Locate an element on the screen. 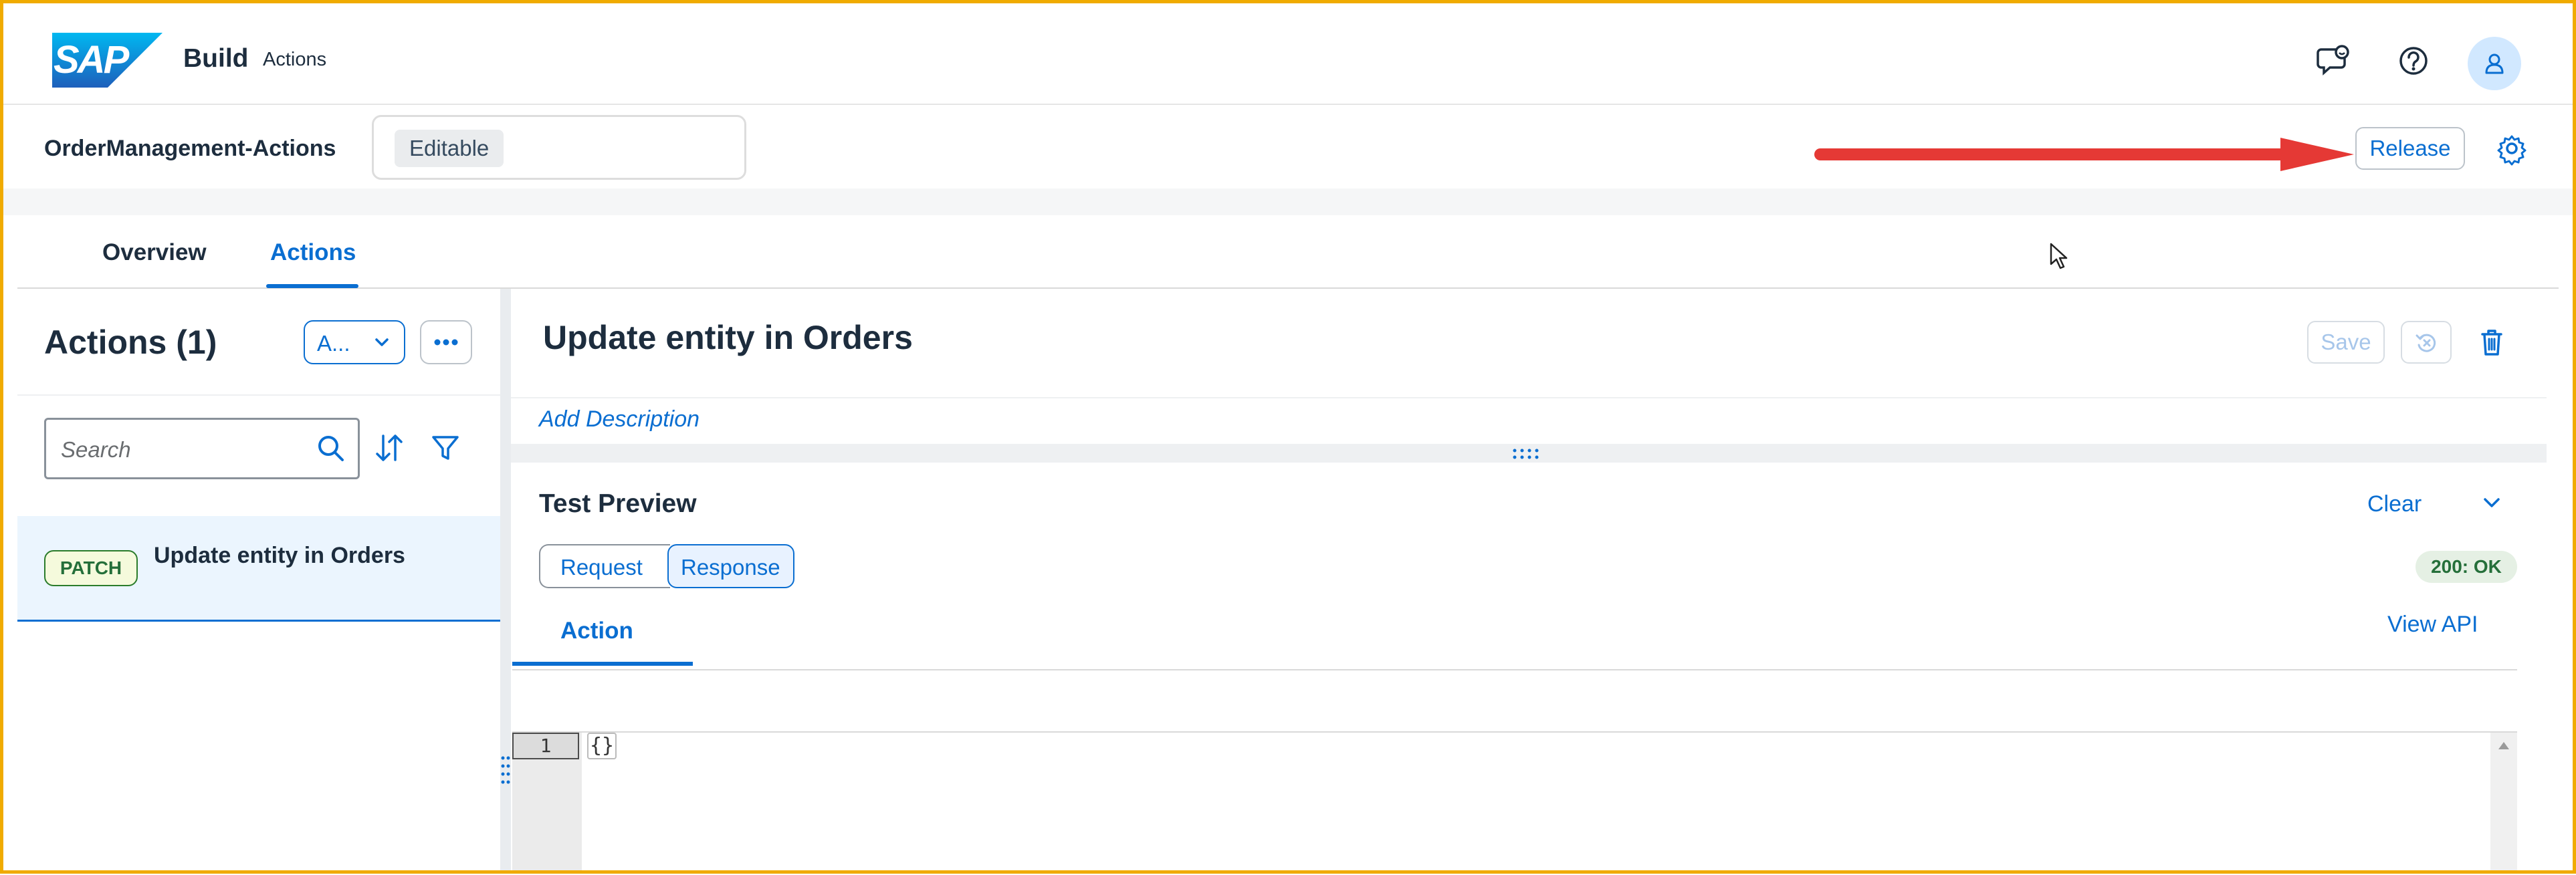  list-item-title: Update entity in Orders is located at coordinates (279, 556).